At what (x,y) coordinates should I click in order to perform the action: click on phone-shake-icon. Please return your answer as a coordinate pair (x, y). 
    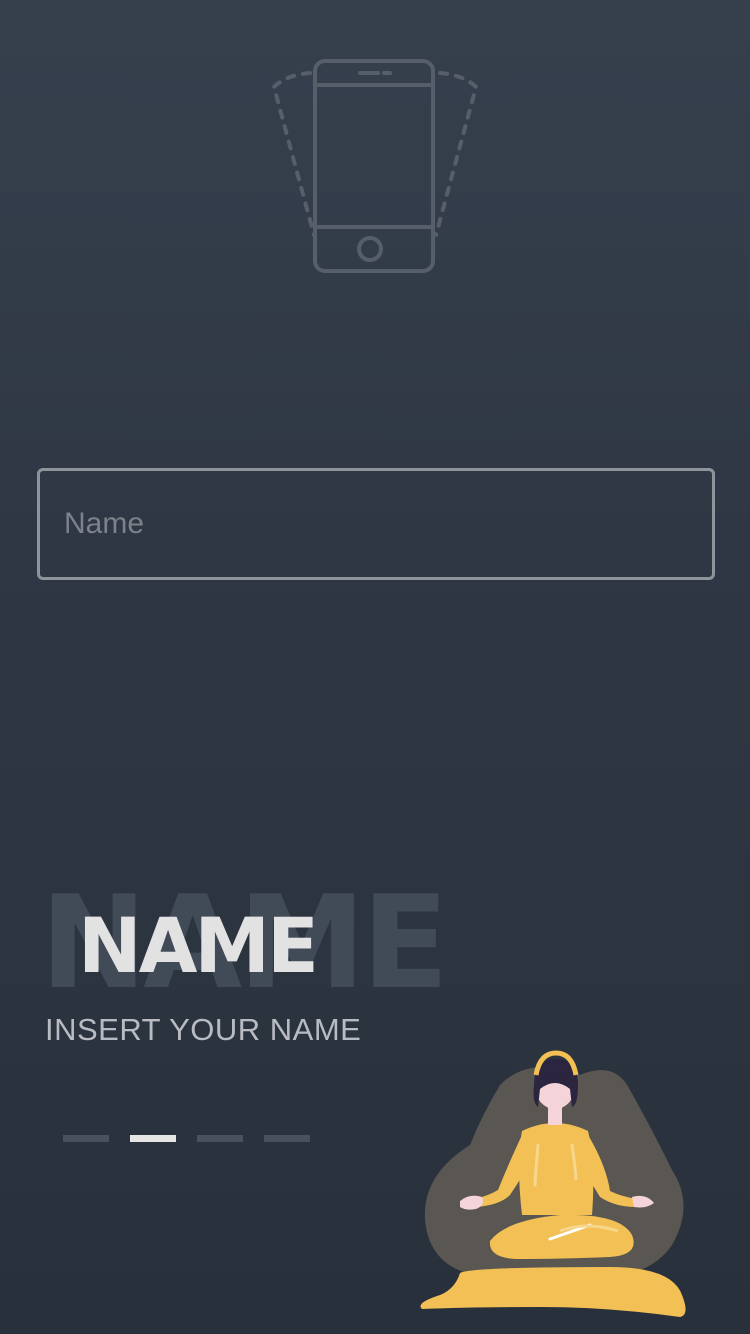
    Looking at the image, I should click on (375, 166).